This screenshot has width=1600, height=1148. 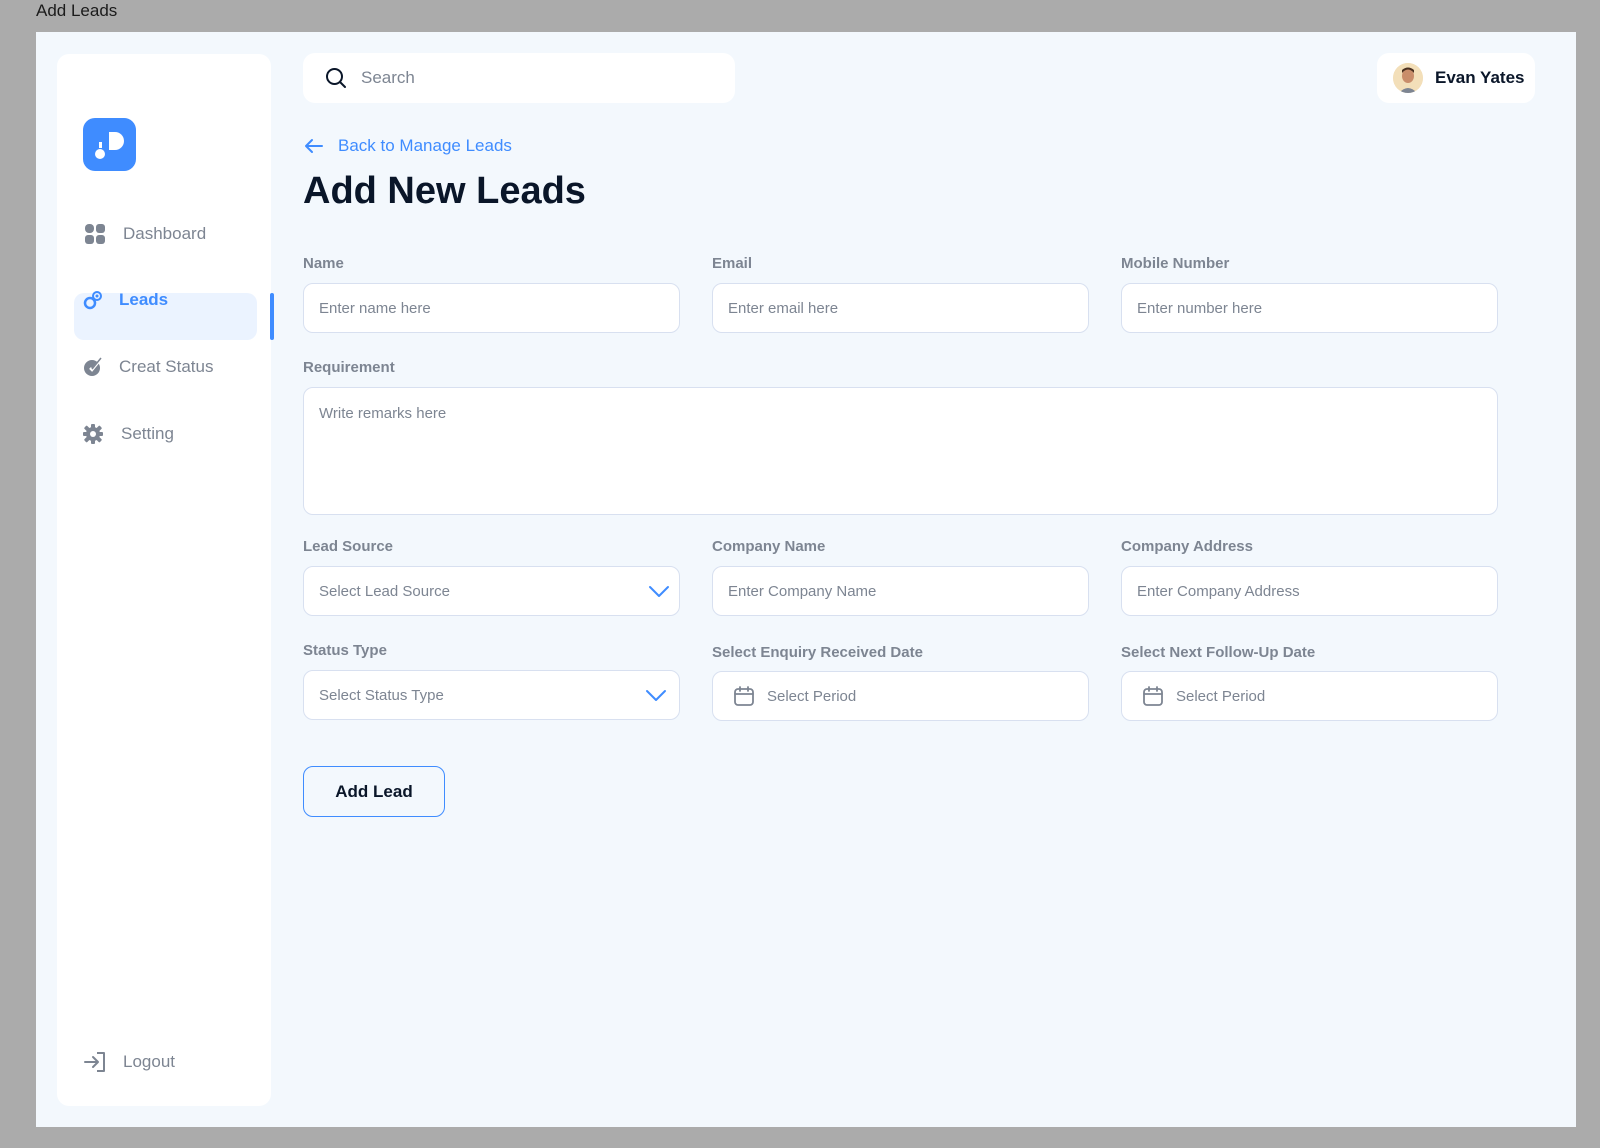 What do you see at coordinates (1187, 546) in the screenshot?
I see `company-address-label: Company Address` at bounding box center [1187, 546].